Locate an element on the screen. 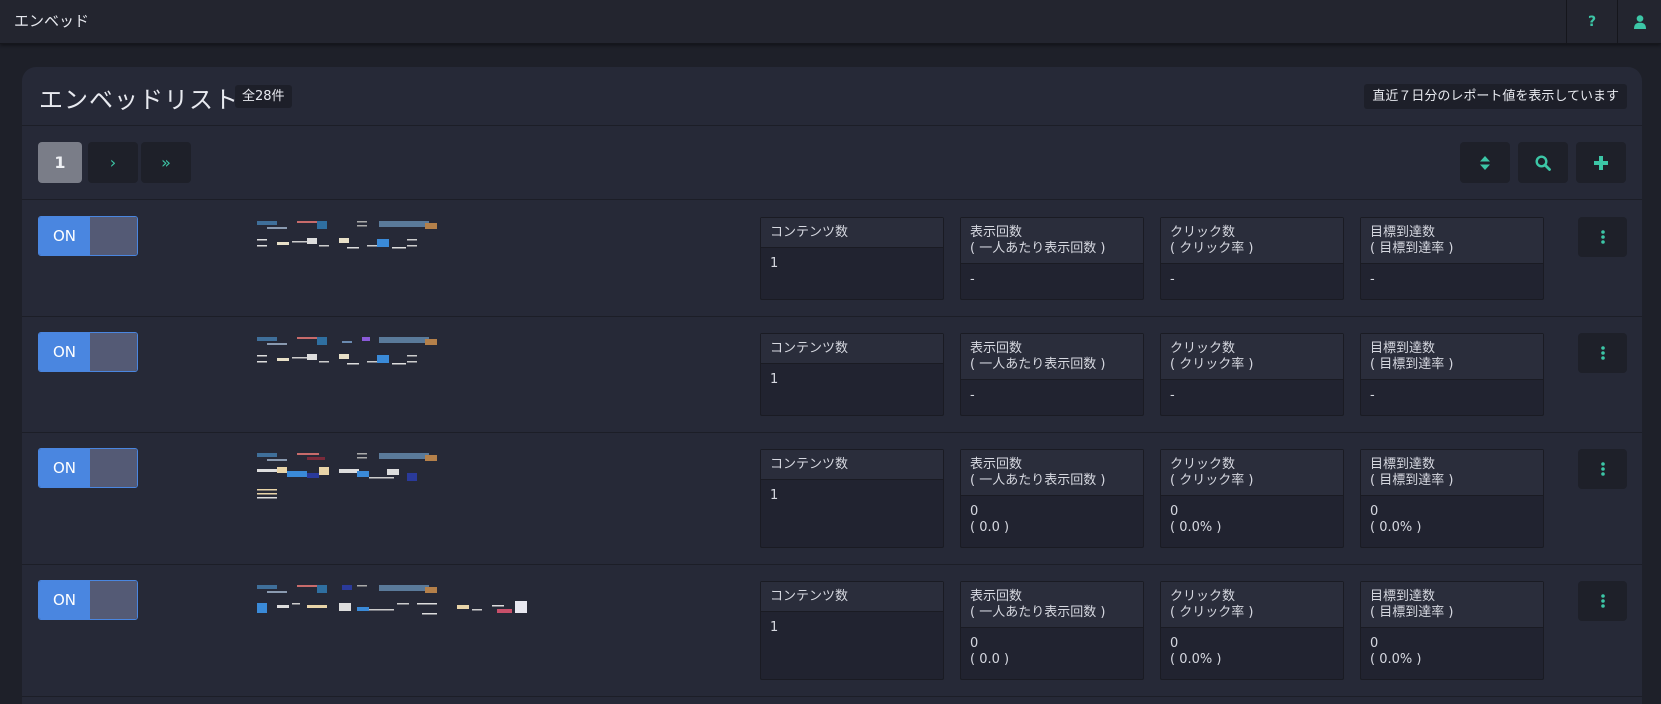 The height and width of the screenshot is (704, 1661). top-header: エンベッド ? is located at coordinates (830, 22).